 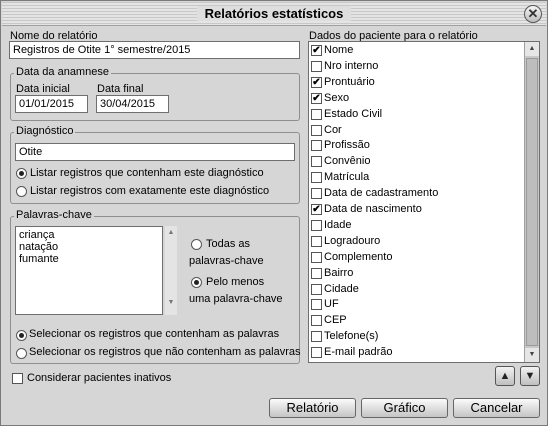 I want to click on keywords-textarea: criança natação fumante, so click(x=89, y=270).